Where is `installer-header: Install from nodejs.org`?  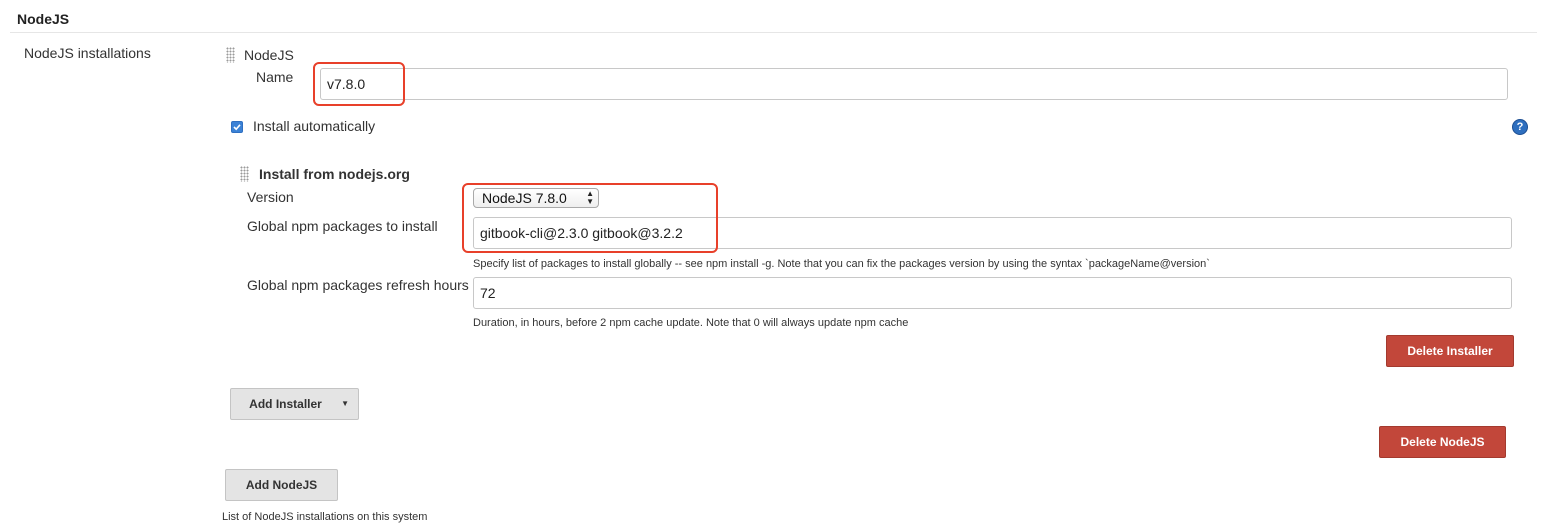 installer-header: Install from nodejs.org is located at coordinates (334, 174).